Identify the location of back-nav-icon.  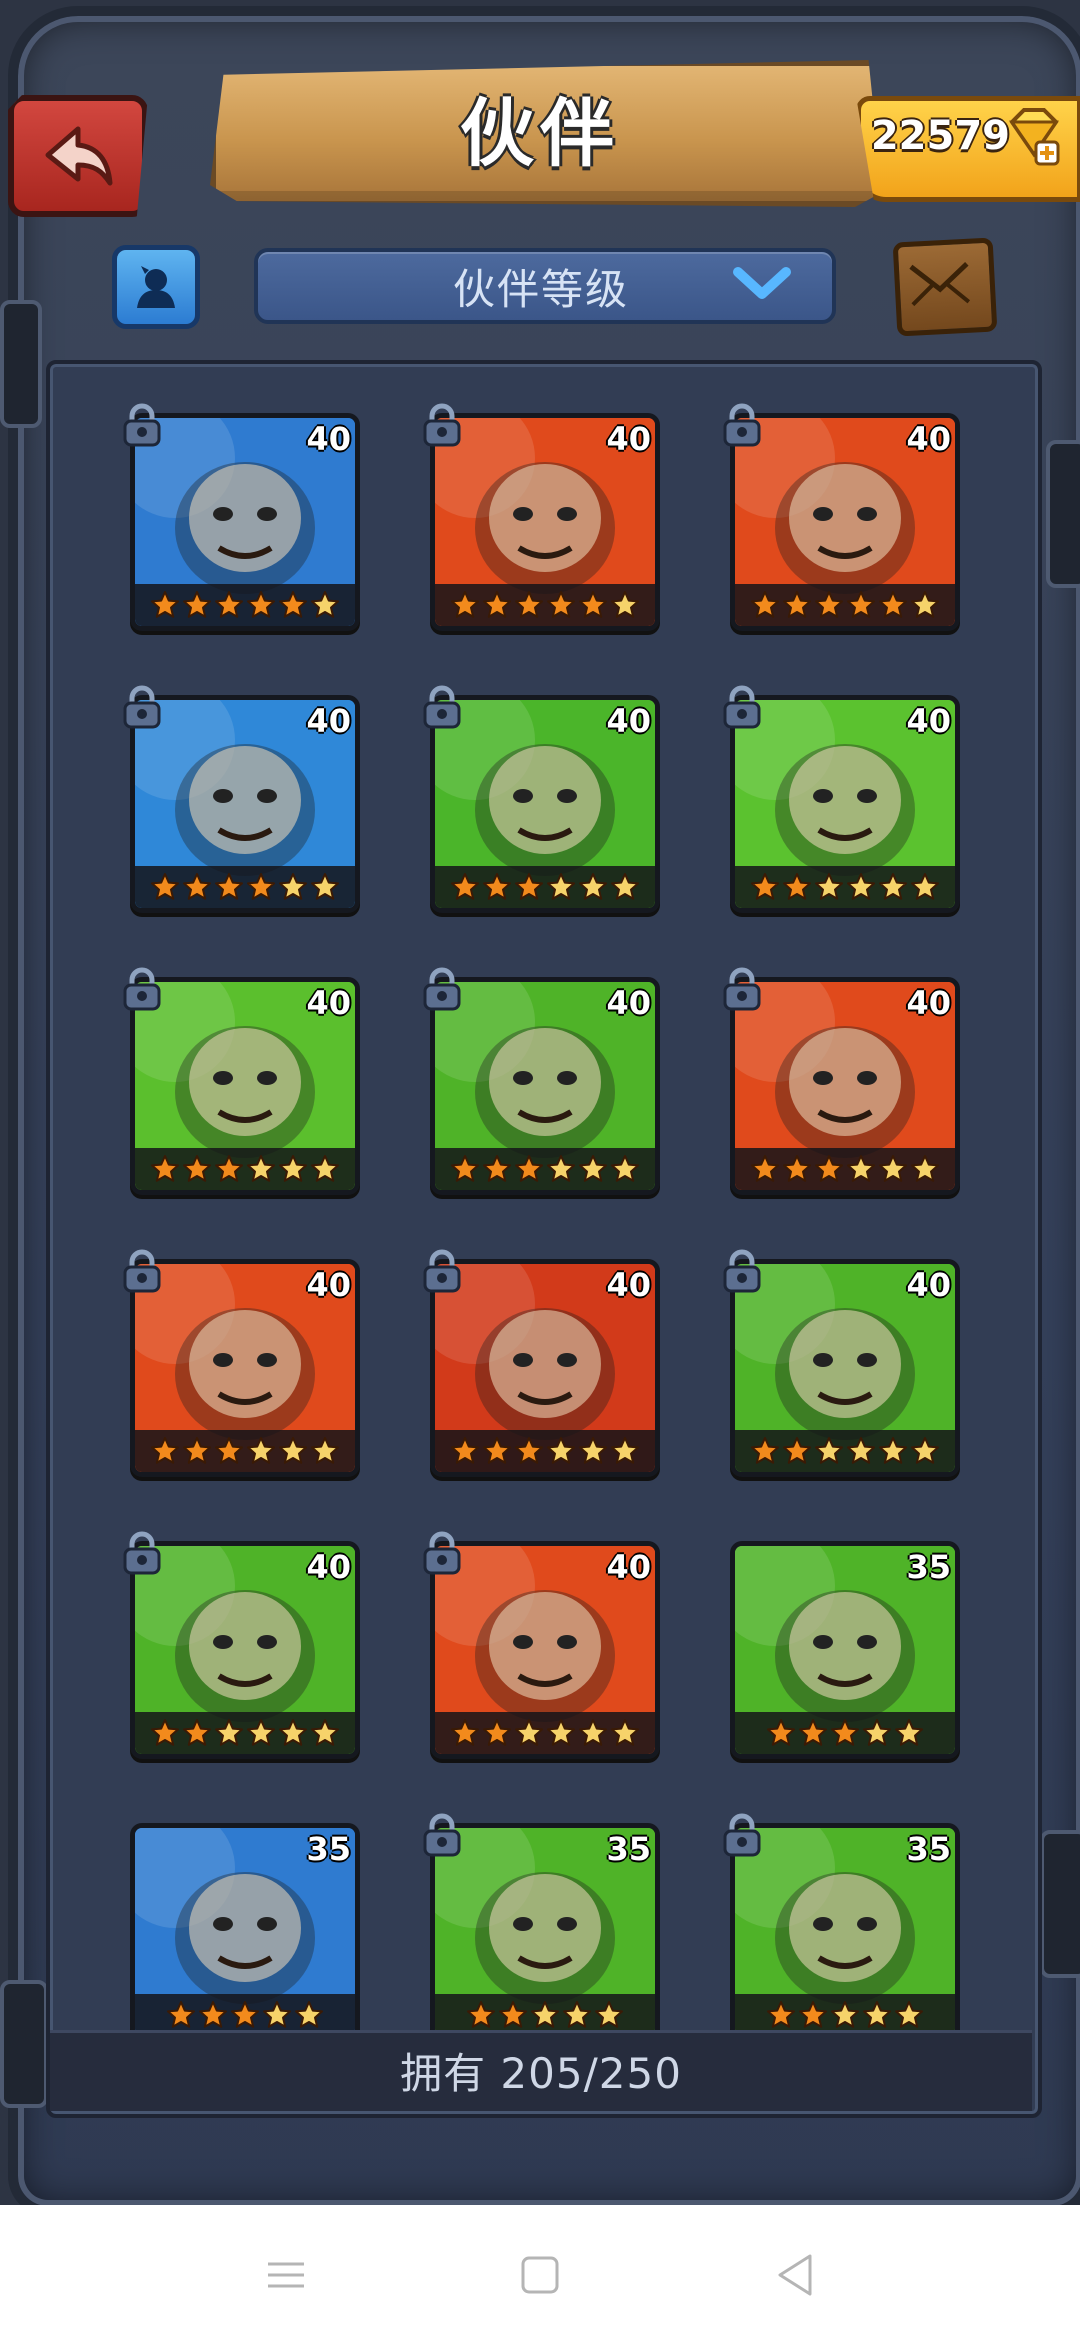
(796, 2275).